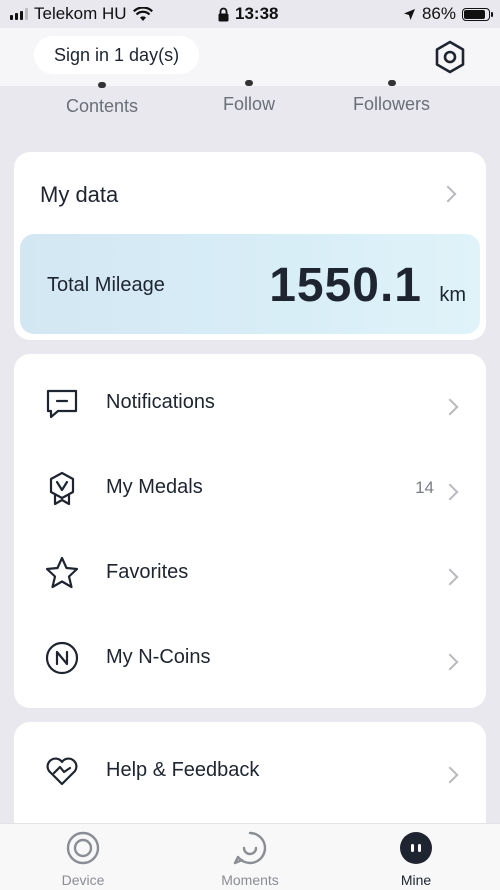 This screenshot has height=890, width=500. I want to click on tab-moments: Moments, so click(250, 857).